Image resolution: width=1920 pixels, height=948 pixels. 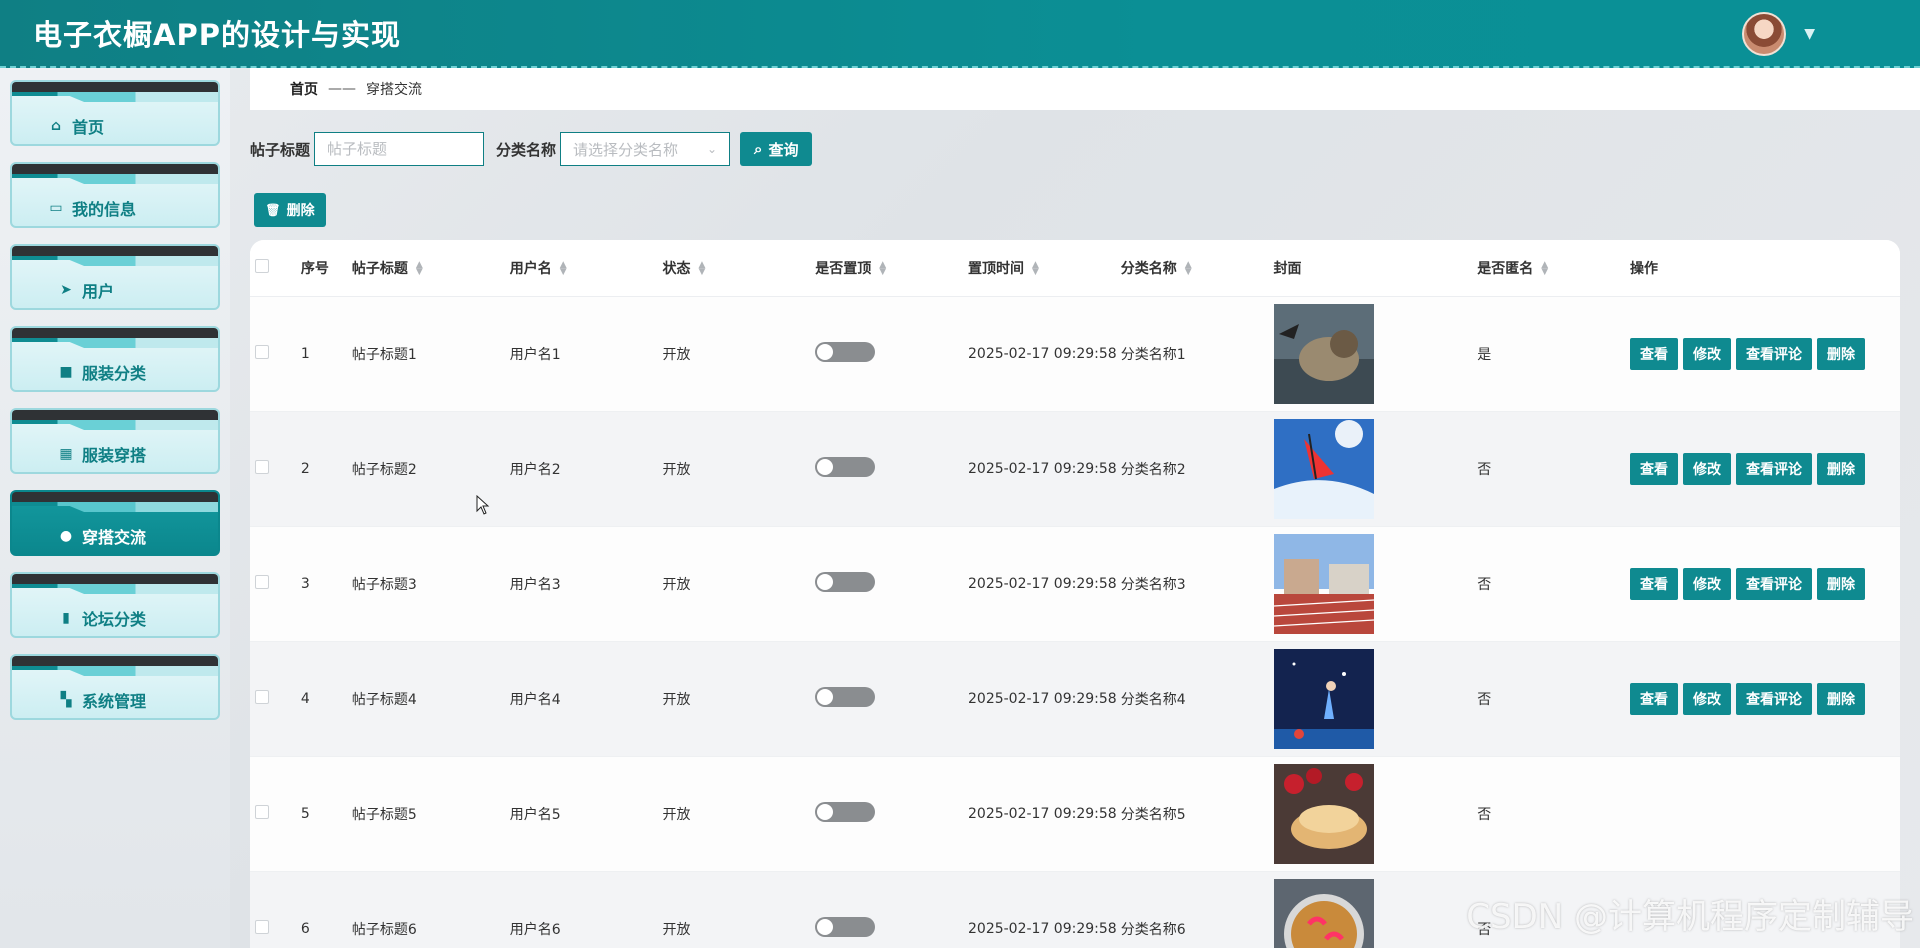 What do you see at coordinates (115, 277) in the screenshot?
I see `sidebar-item-users: ➤ 用户` at bounding box center [115, 277].